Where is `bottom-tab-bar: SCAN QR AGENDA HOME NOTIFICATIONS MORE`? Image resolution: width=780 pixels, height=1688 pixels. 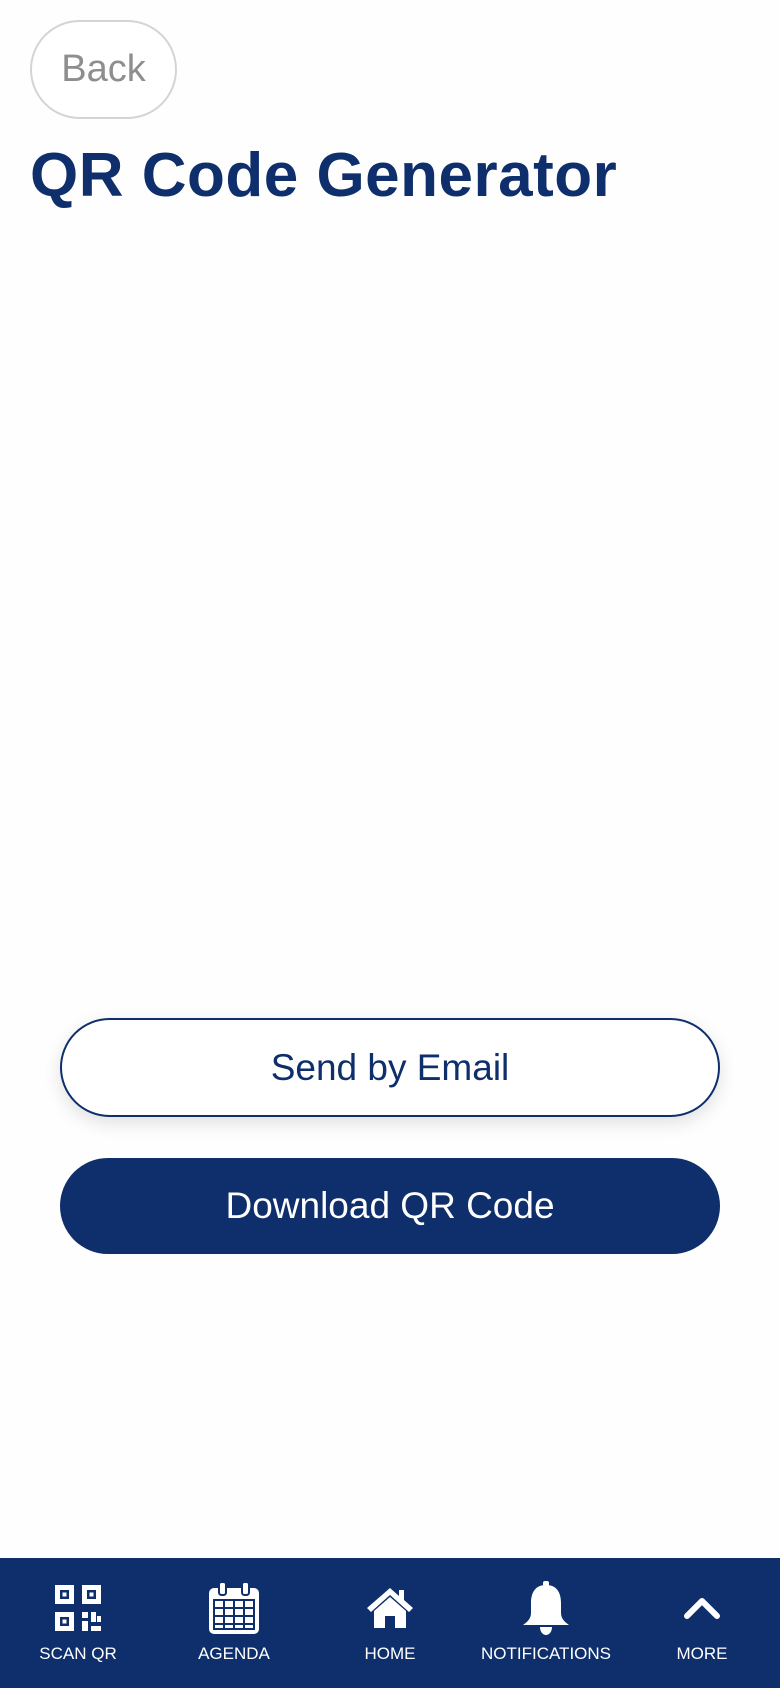 bottom-tab-bar: SCAN QR AGENDA HOME NOTIFICATIONS MORE is located at coordinates (390, 1623).